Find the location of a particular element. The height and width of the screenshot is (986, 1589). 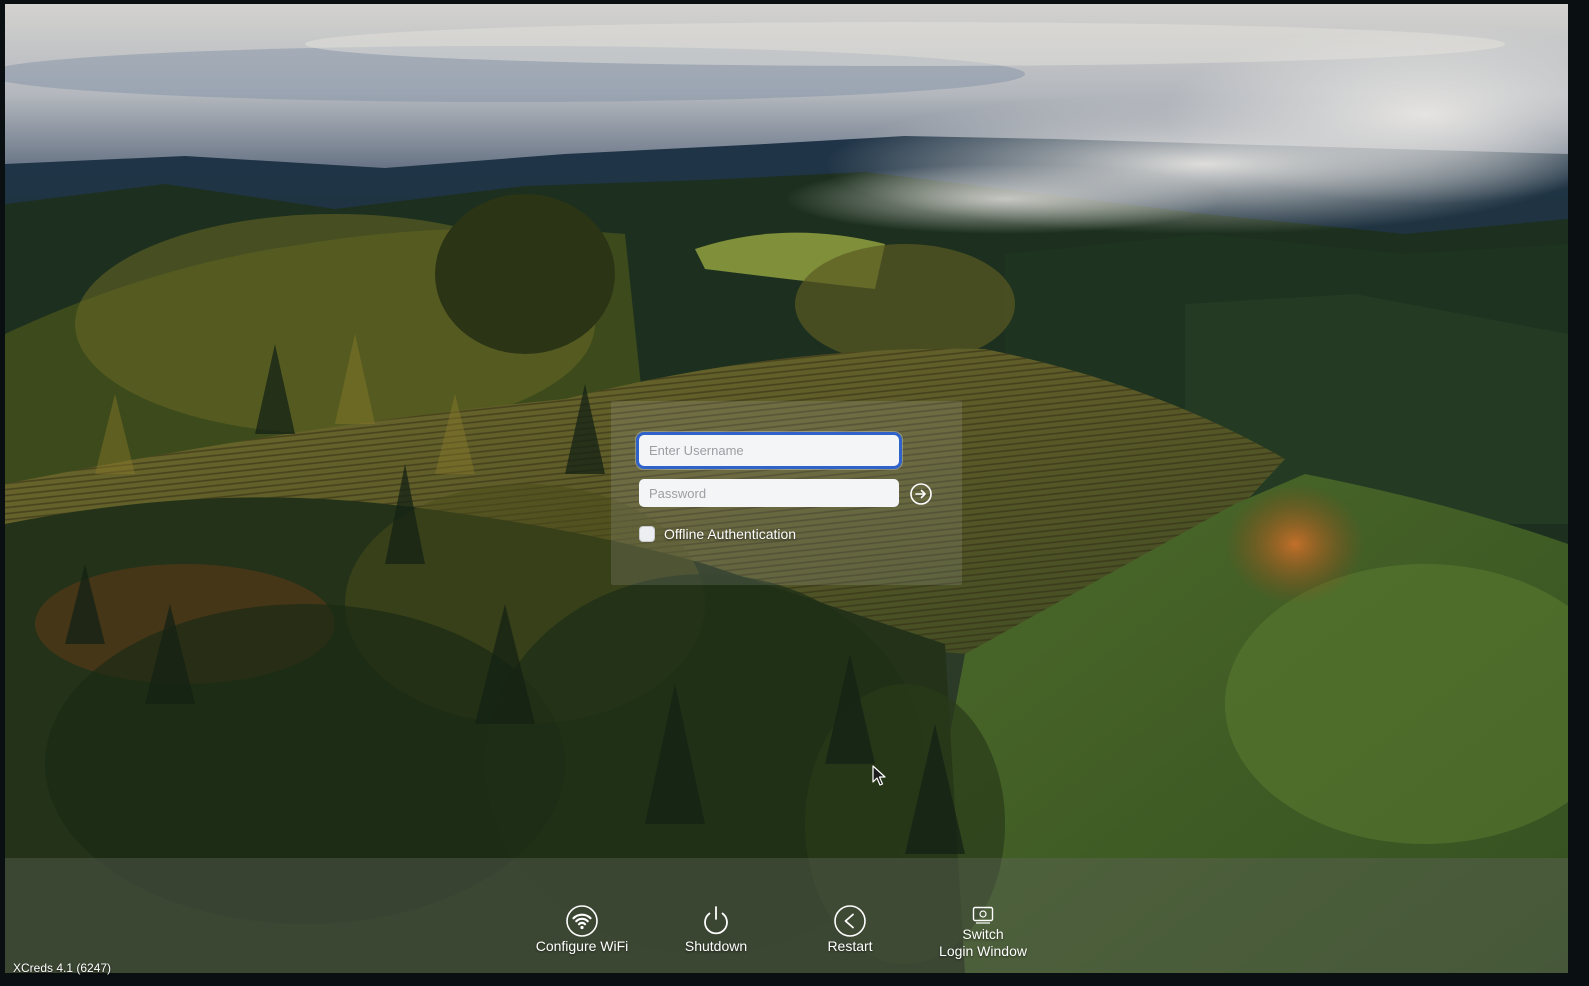

switch-login-window-label-line1: Switch is located at coordinates (983, 934).